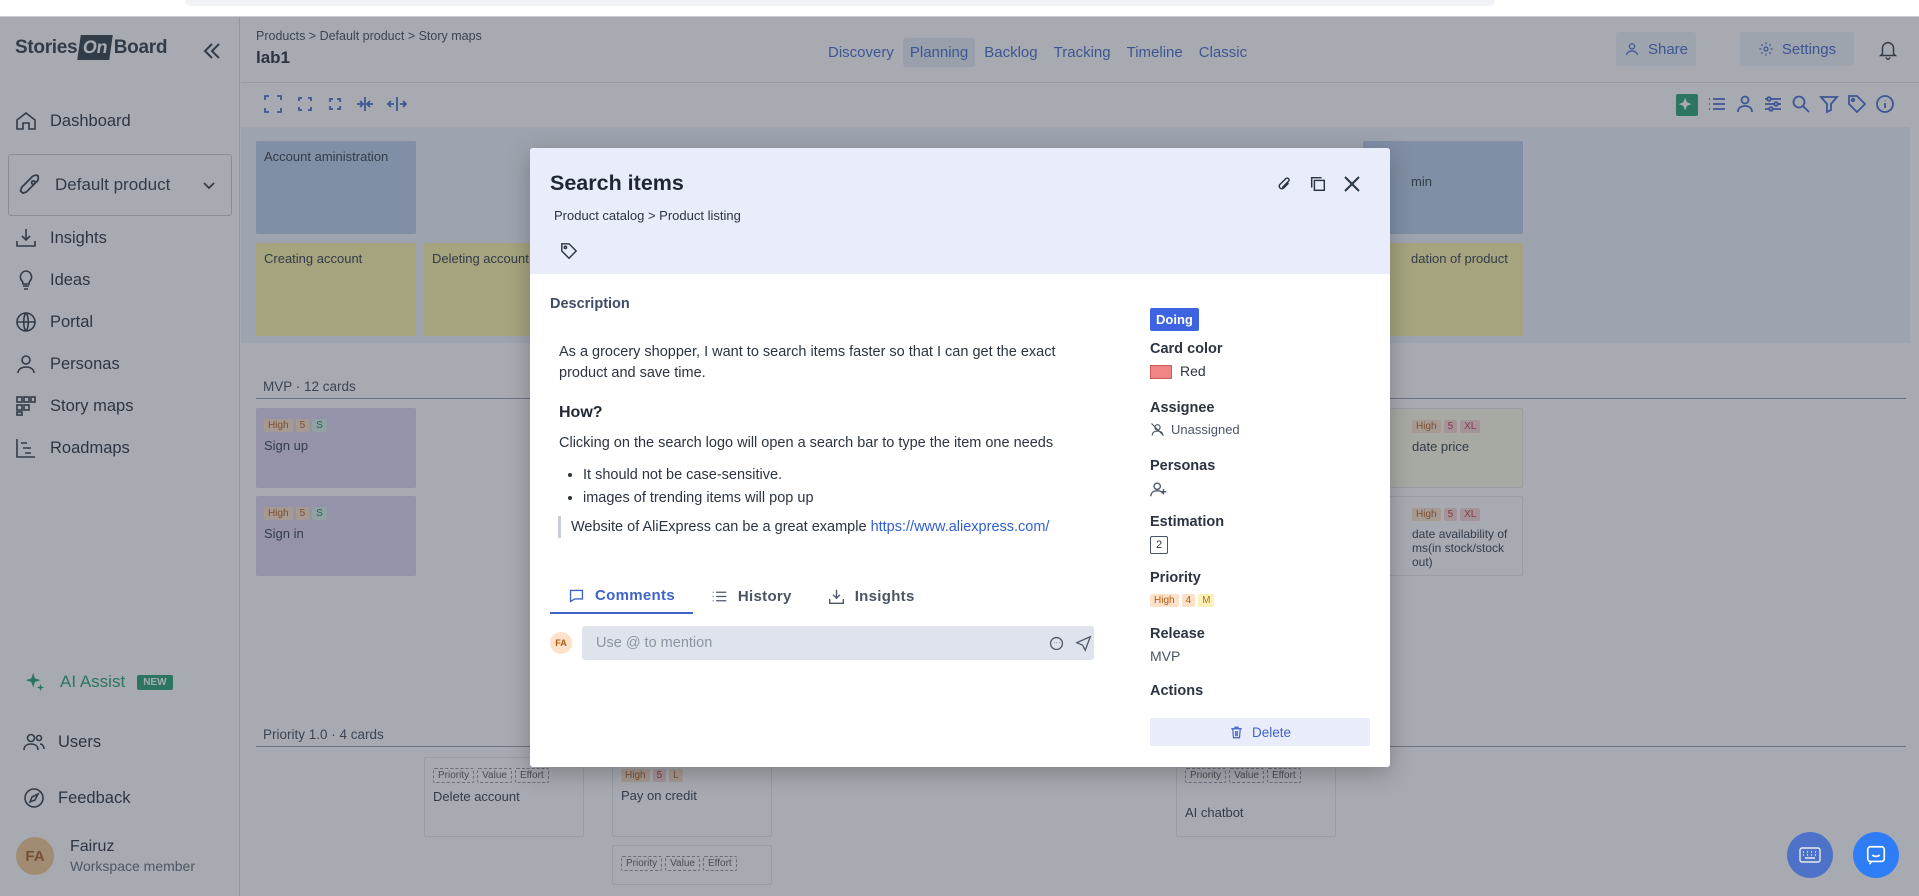 This screenshot has height=896, width=1919. What do you see at coordinates (1195, 418) in the screenshot?
I see `assignee-section: Assignee Unassigned` at bounding box center [1195, 418].